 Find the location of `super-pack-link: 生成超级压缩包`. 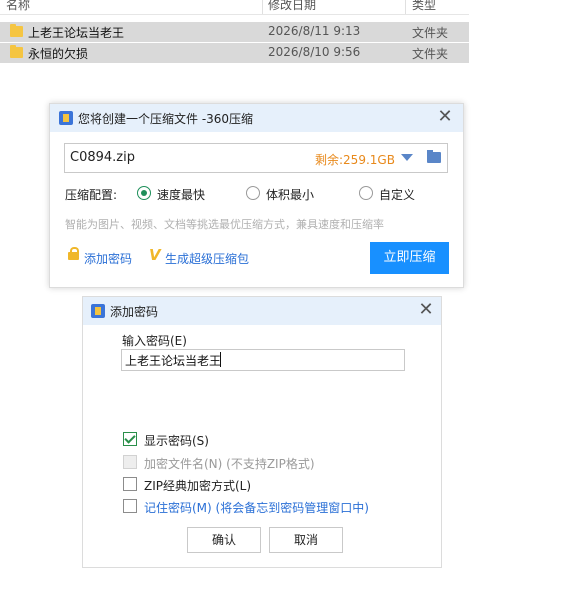

super-pack-link: 生成超级压缩包 is located at coordinates (207, 258).